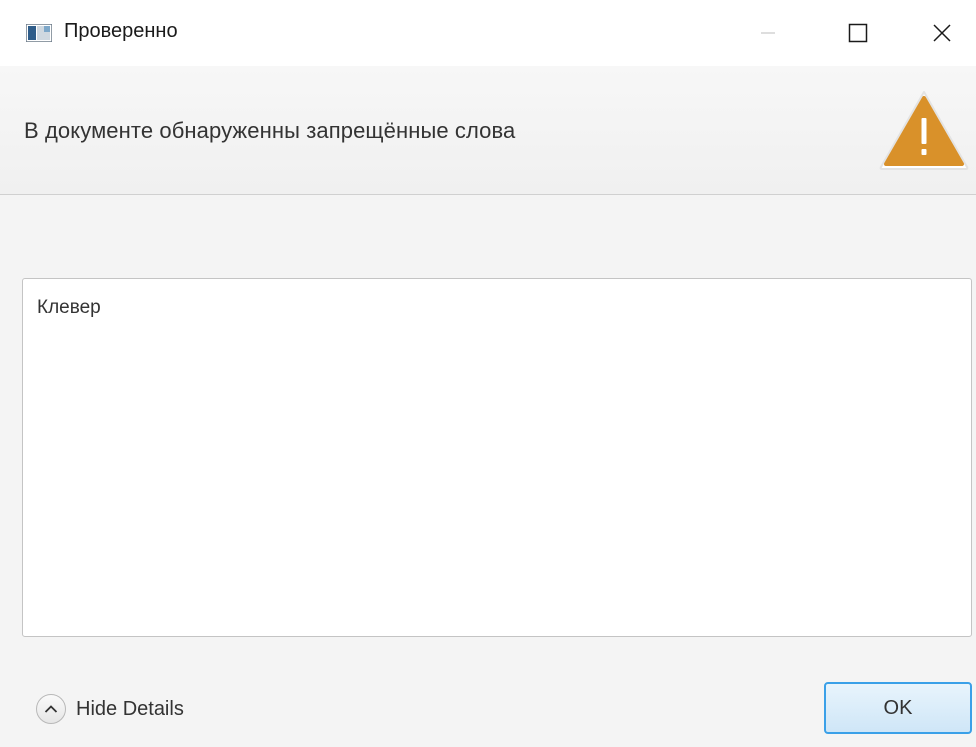 The width and height of the screenshot is (976, 747). What do you see at coordinates (898, 708) in the screenshot?
I see `ok-button: OK` at bounding box center [898, 708].